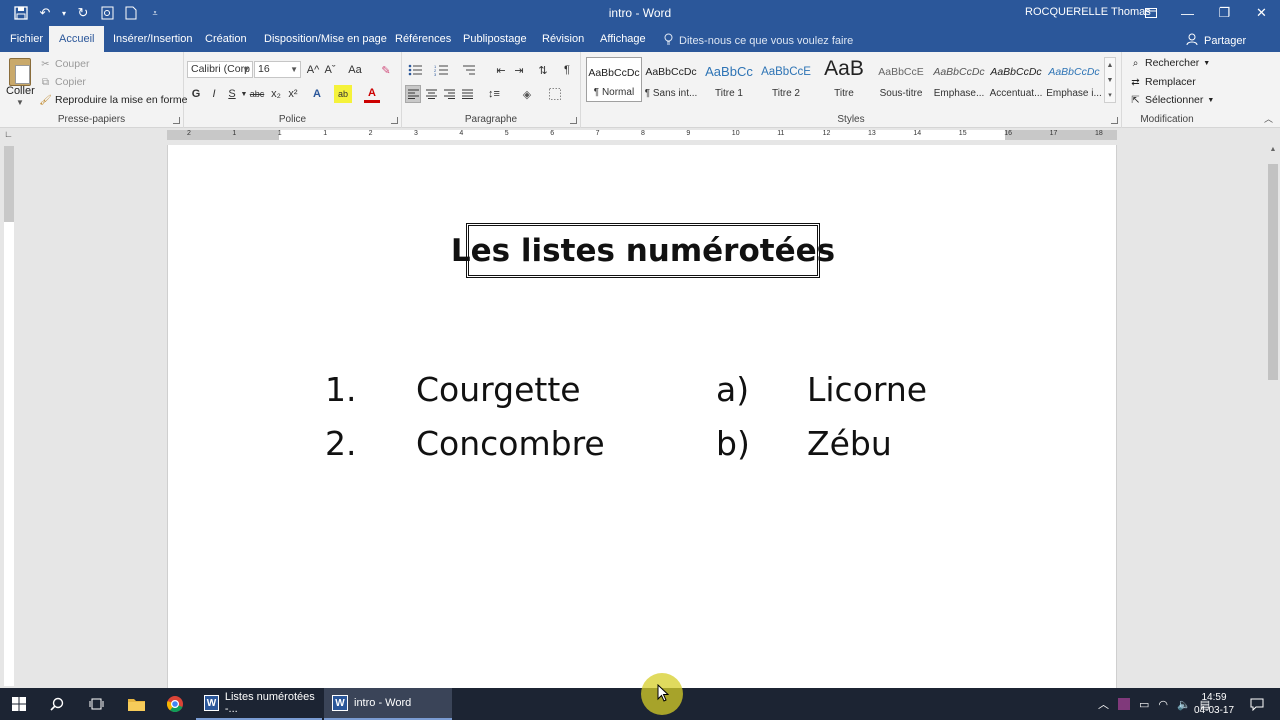 This screenshot has width=1280, height=720. What do you see at coordinates (786, 79) in the screenshot?
I see `style-heading-2: AaBbCcE Titre 2` at bounding box center [786, 79].